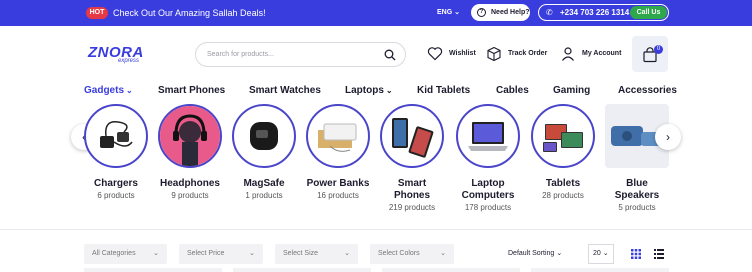 The image size is (752, 272). Describe the element at coordinates (285, 91) in the screenshot. I see `nav-item-smart-watches: Smart Watches` at that location.